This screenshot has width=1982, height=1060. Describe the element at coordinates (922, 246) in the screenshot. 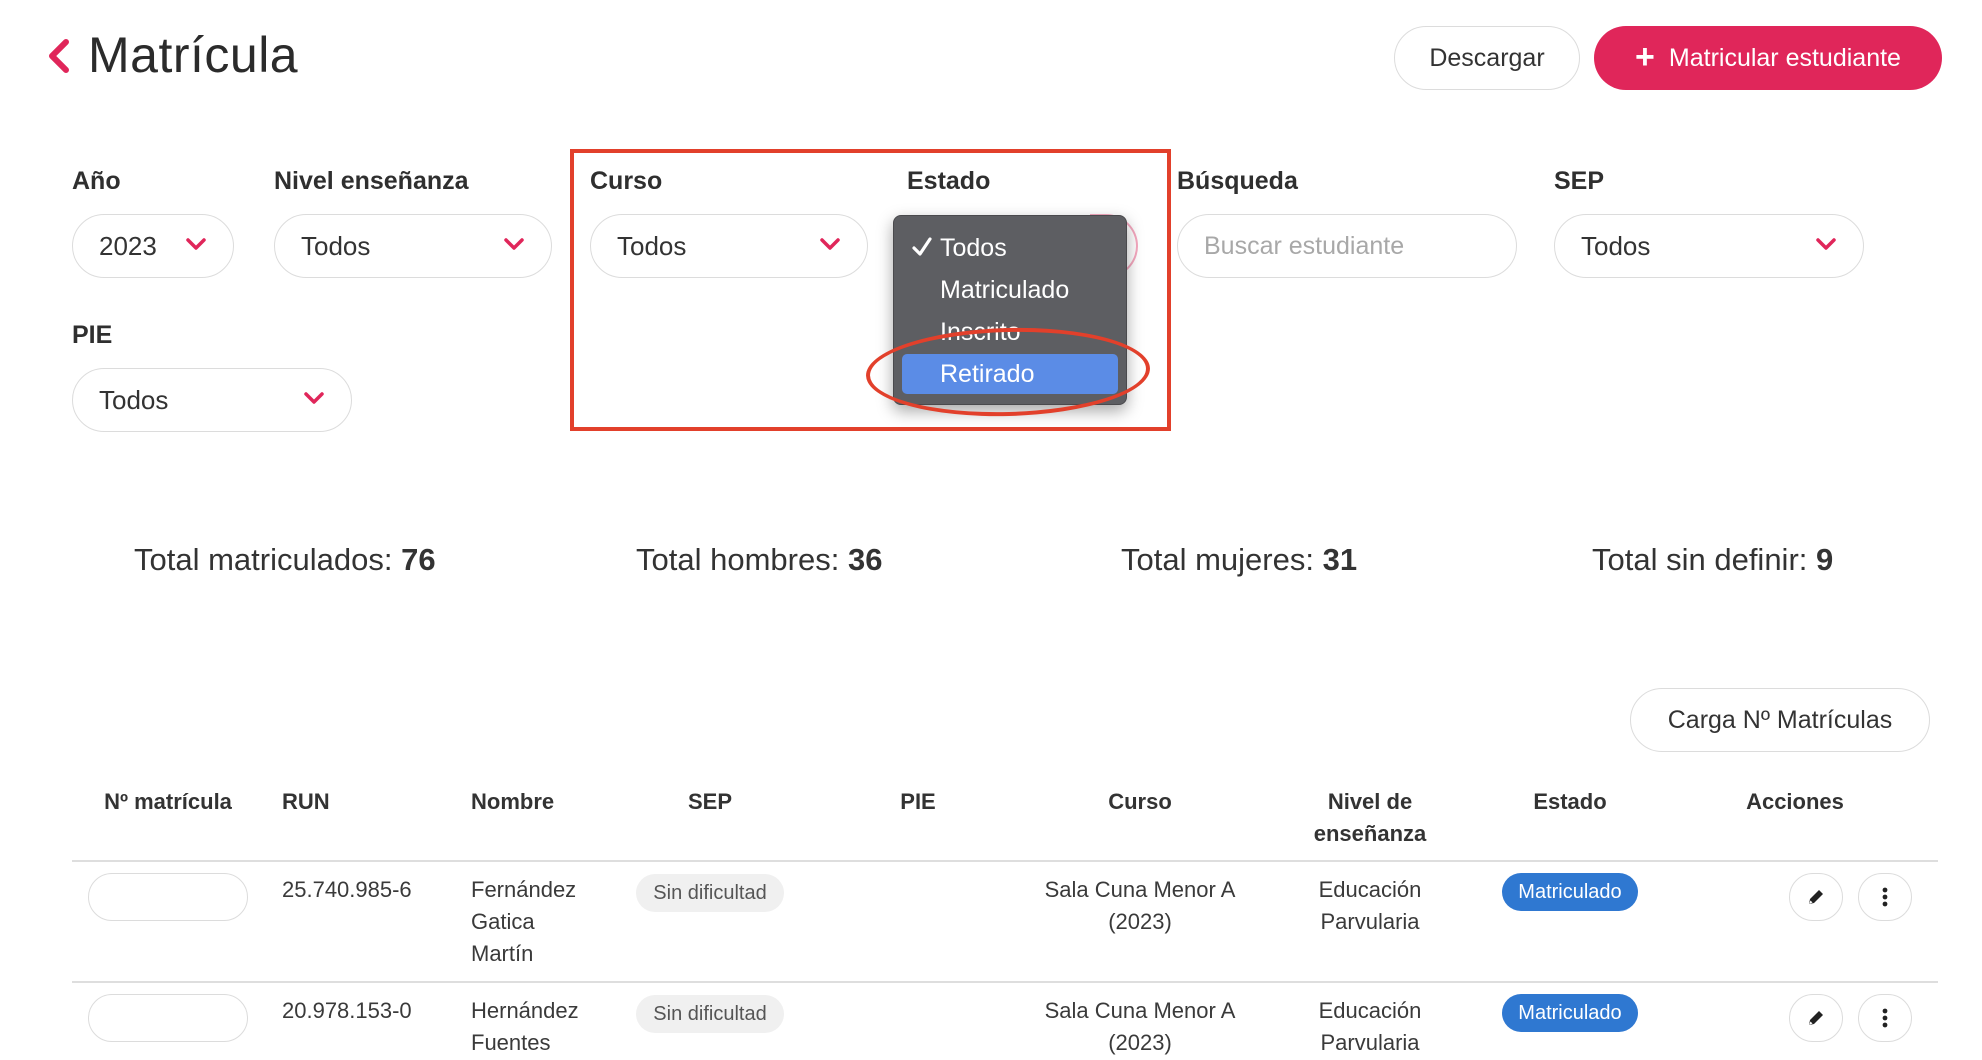

I see `checkmark-icon` at that location.